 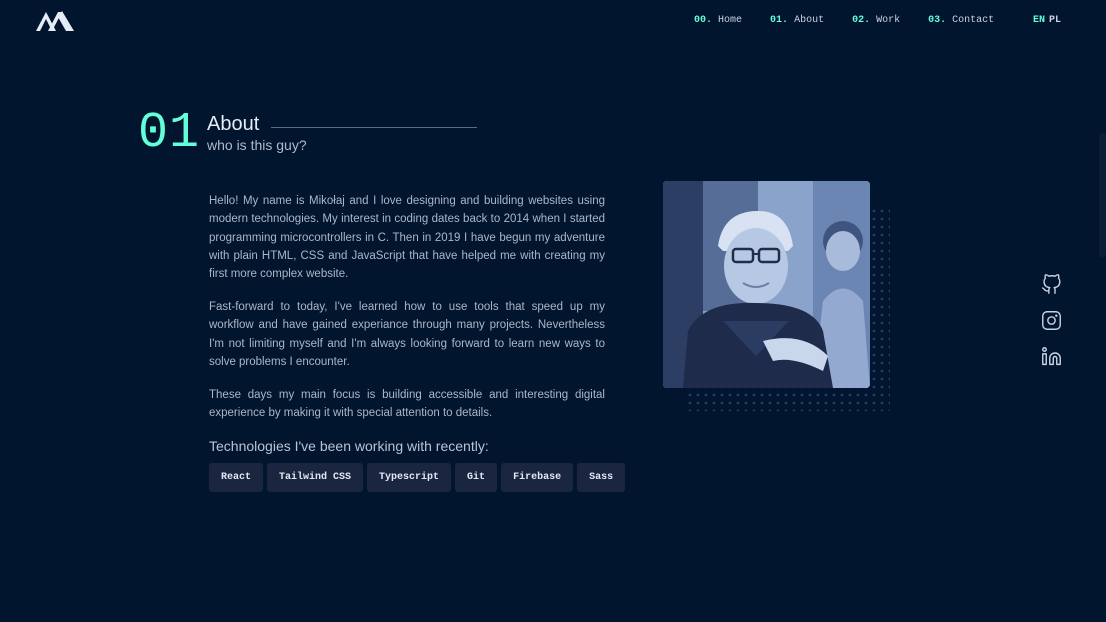 What do you see at coordinates (937, 20) in the screenshot?
I see `nav-contact-number: 03.` at bounding box center [937, 20].